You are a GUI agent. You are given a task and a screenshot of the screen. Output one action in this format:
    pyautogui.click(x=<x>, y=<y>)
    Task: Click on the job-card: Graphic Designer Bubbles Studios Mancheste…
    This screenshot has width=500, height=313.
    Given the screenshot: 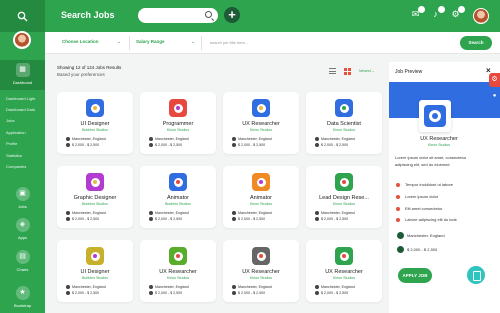 What is the action you would take?
    pyautogui.click(x=95, y=197)
    